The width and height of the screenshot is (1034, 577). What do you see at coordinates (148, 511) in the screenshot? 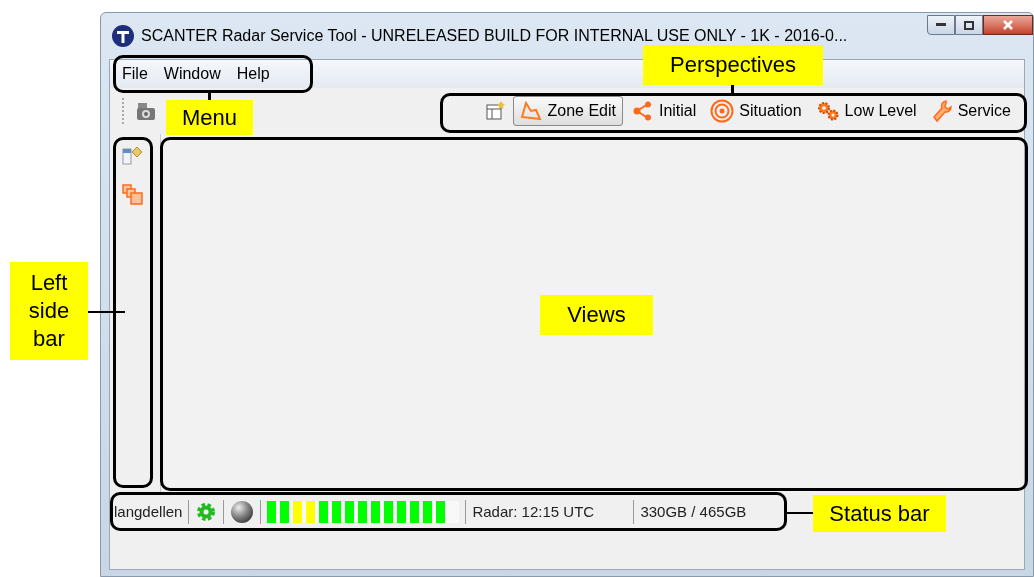
I see `user-name: langdellen` at bounding box center [148, 511].